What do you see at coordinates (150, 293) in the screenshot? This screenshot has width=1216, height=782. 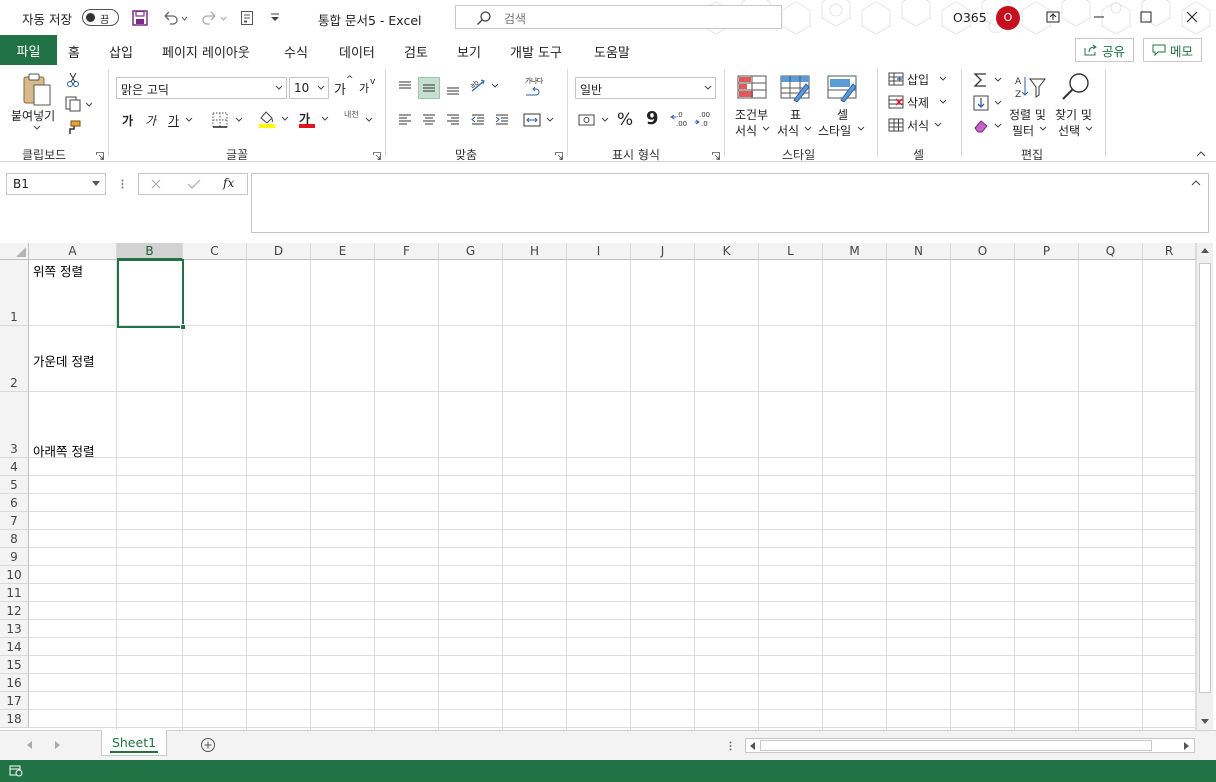 I see `active-cell-b1` at bounding box center [150, 293].